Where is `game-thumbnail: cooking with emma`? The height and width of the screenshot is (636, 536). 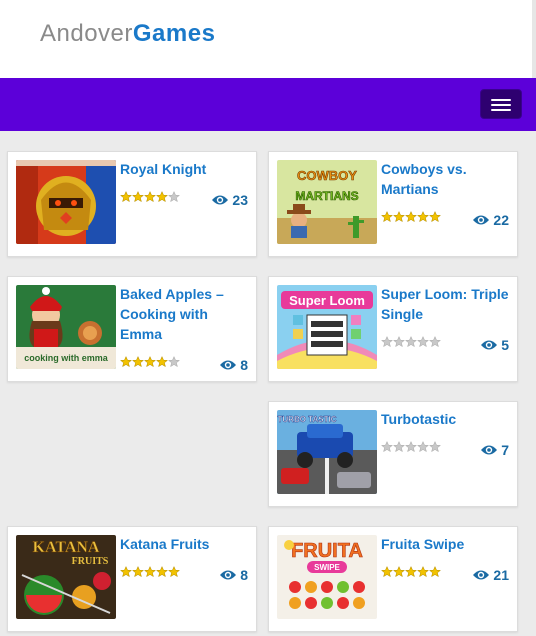 game-thumbnail: cooking with emma is located at coordinates (66, 327).